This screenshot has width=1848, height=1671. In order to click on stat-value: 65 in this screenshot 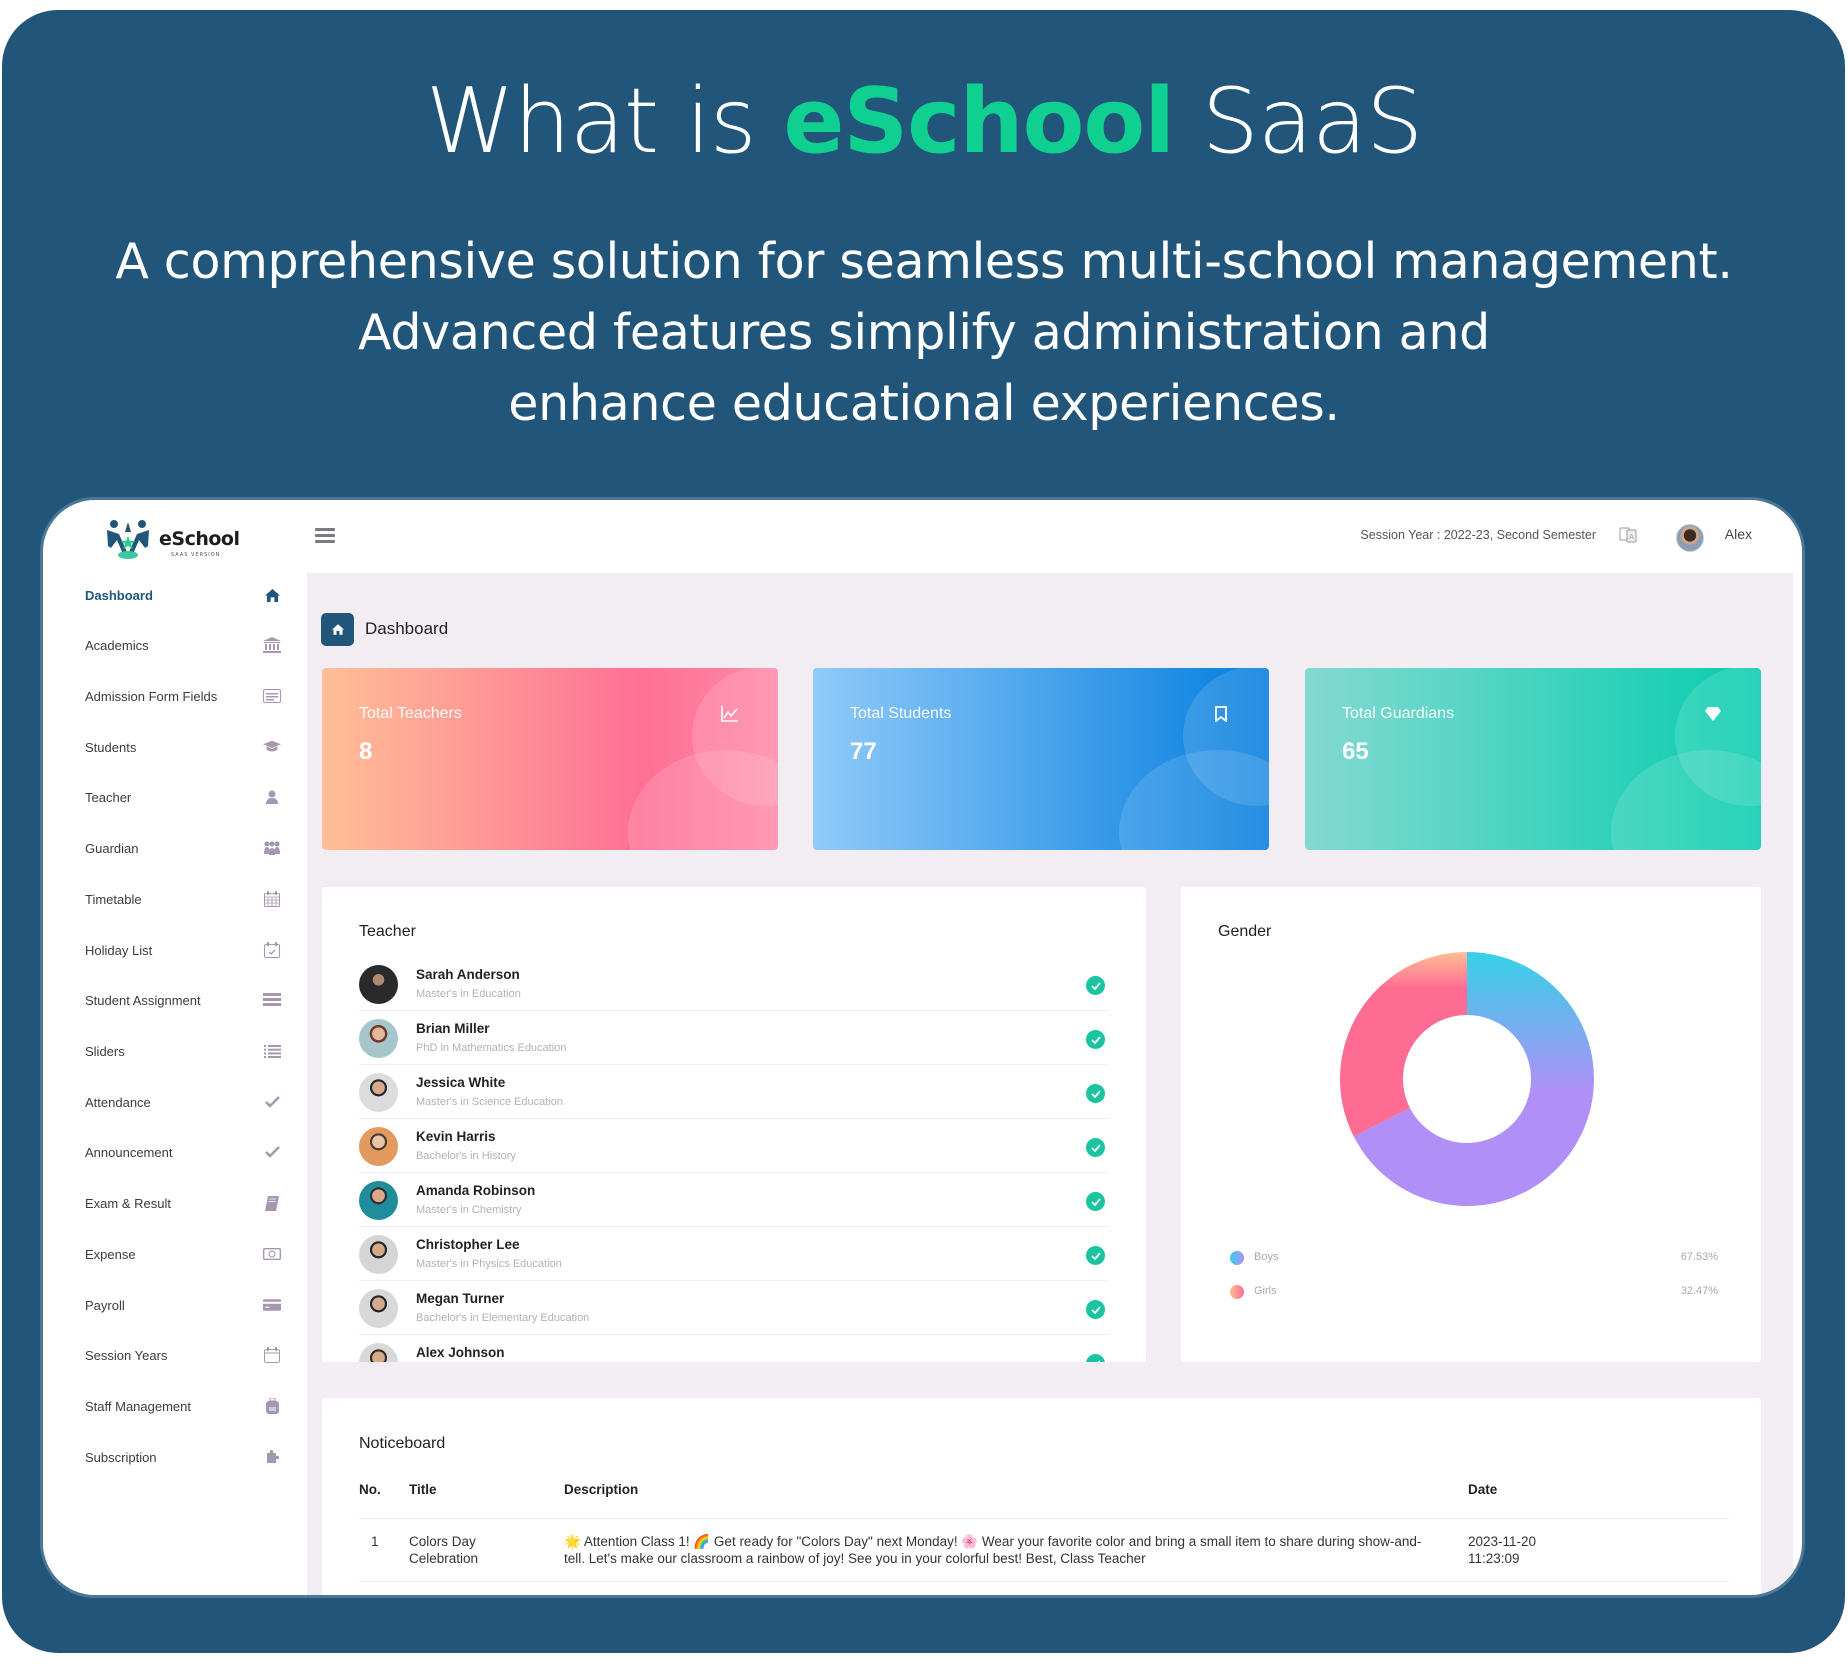, I will do `click(1355, 751)`.